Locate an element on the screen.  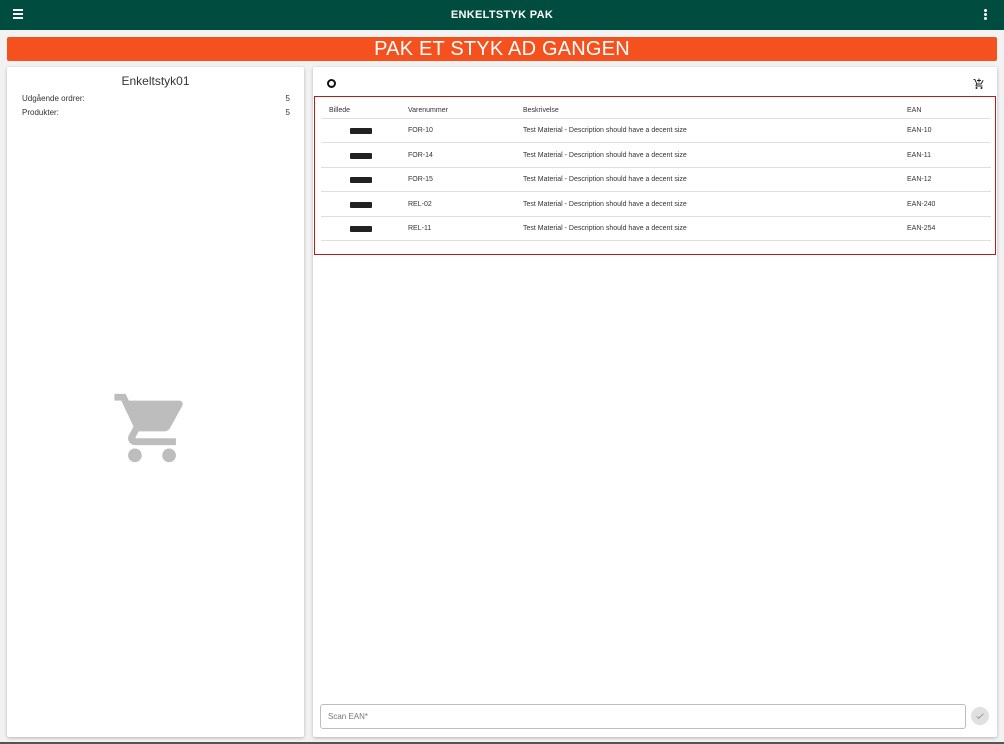
product-sku: FOR-10 is located at coordinates (420, 130).